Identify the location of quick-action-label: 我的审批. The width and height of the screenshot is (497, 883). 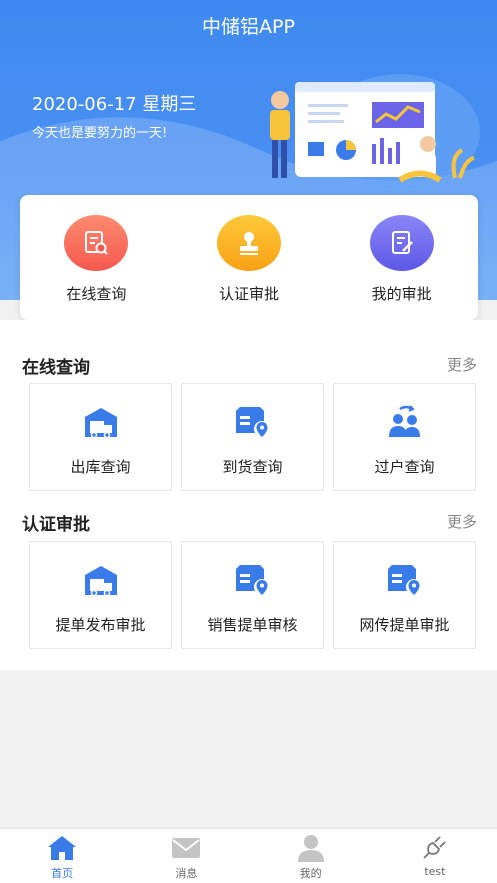
(401, 294).